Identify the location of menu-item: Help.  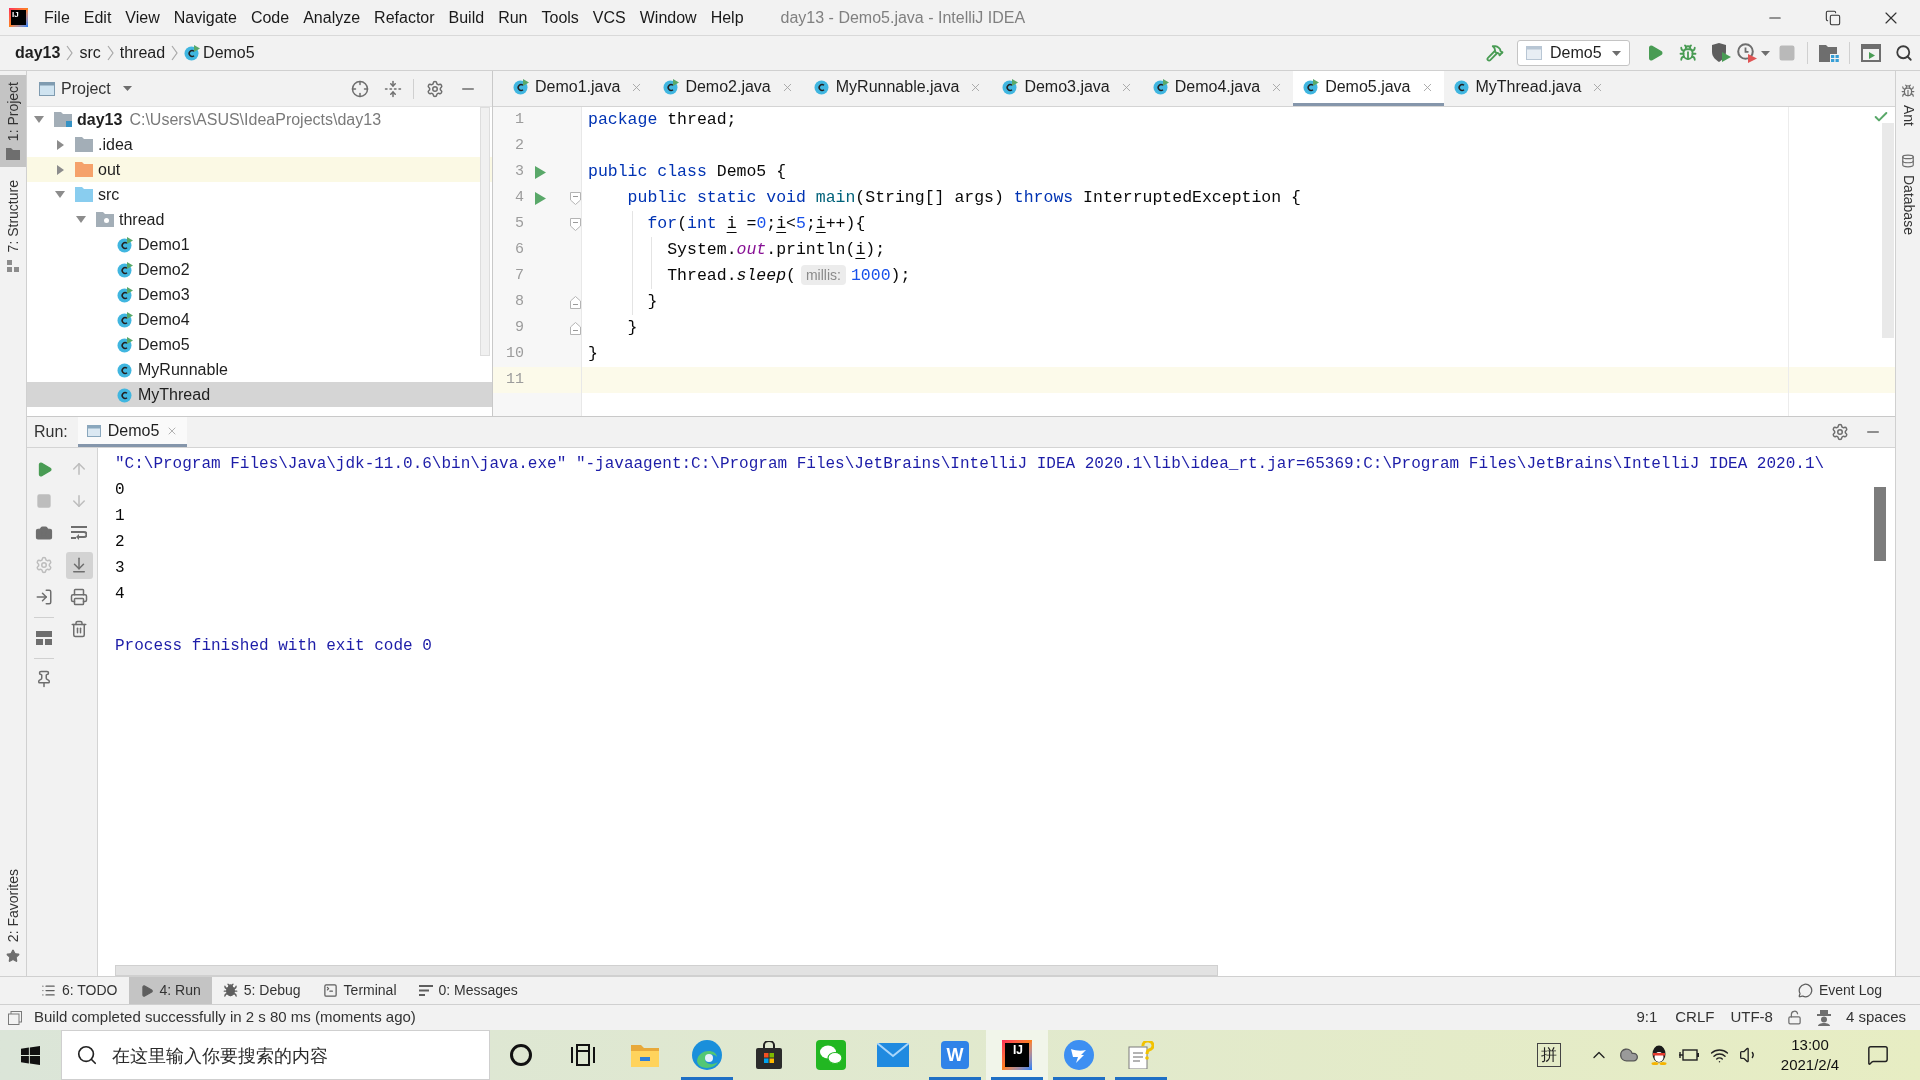
(727, 17).